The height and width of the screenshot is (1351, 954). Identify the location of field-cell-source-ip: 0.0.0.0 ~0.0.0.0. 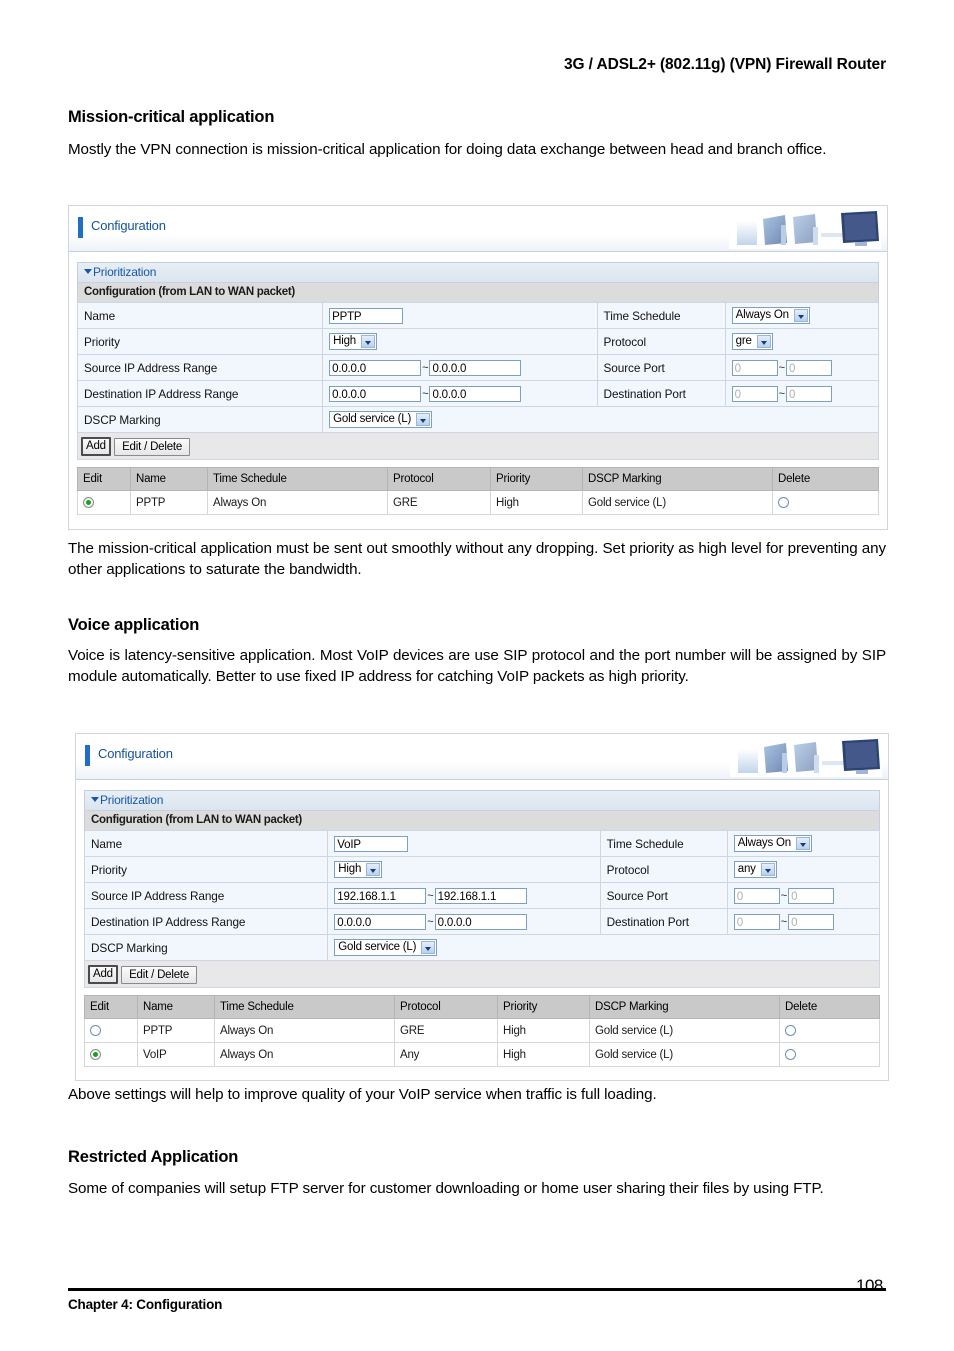
(460, 367).